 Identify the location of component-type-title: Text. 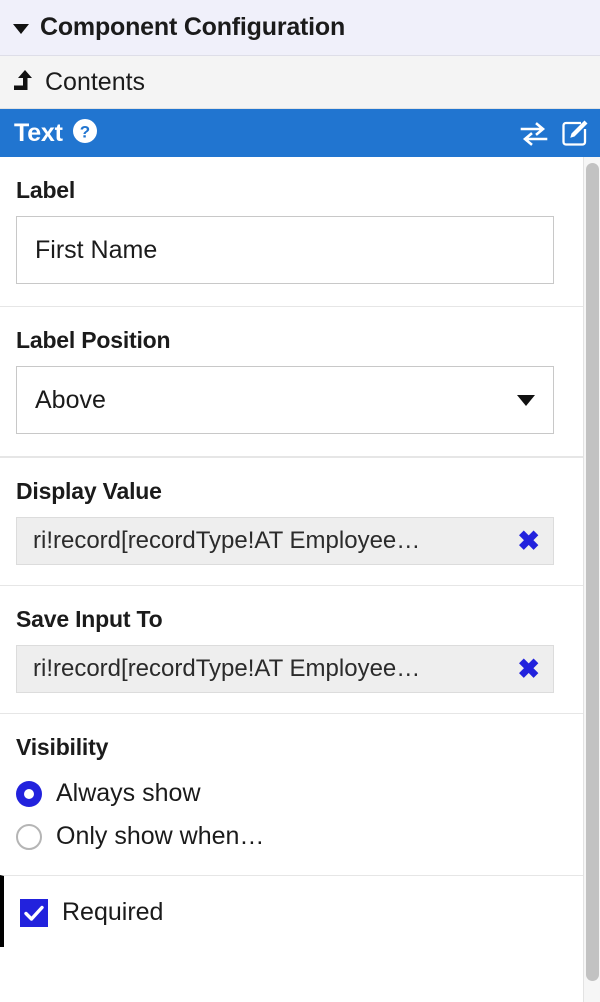
(38, 132).